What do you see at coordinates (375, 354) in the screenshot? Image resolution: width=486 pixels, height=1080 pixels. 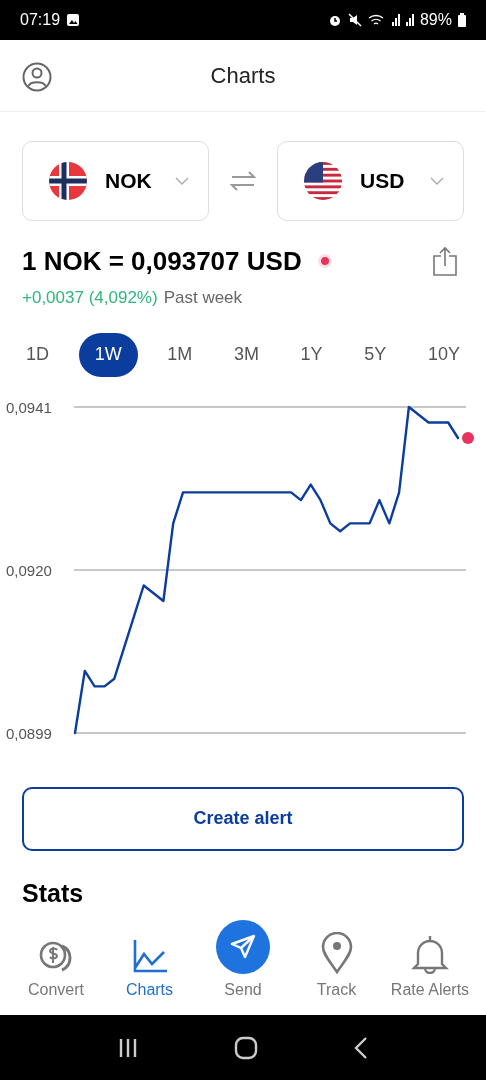 I see `period-tab: 5Y` at bounding box center [375, 354].